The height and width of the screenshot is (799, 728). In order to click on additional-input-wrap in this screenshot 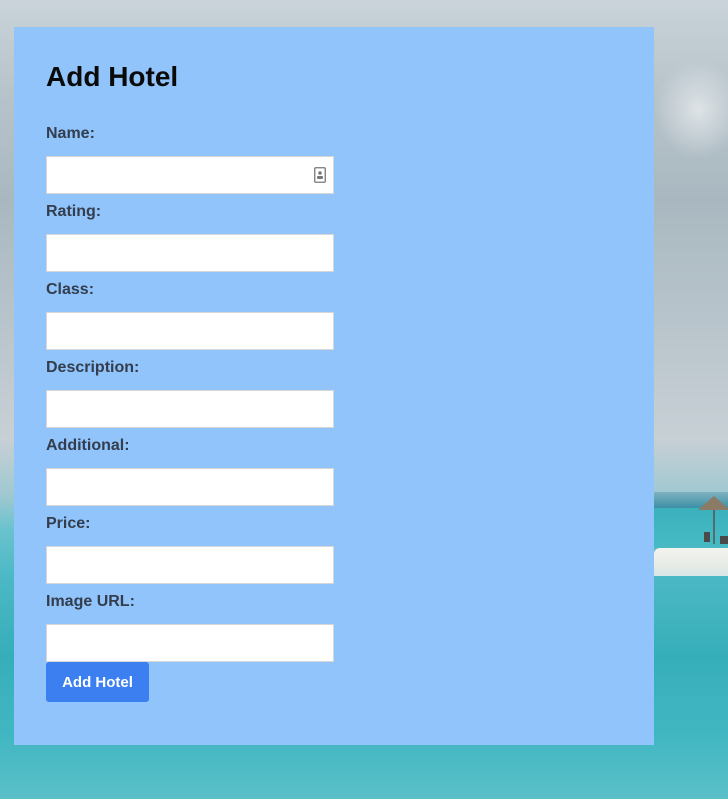, I will do `click(190, 487)`.